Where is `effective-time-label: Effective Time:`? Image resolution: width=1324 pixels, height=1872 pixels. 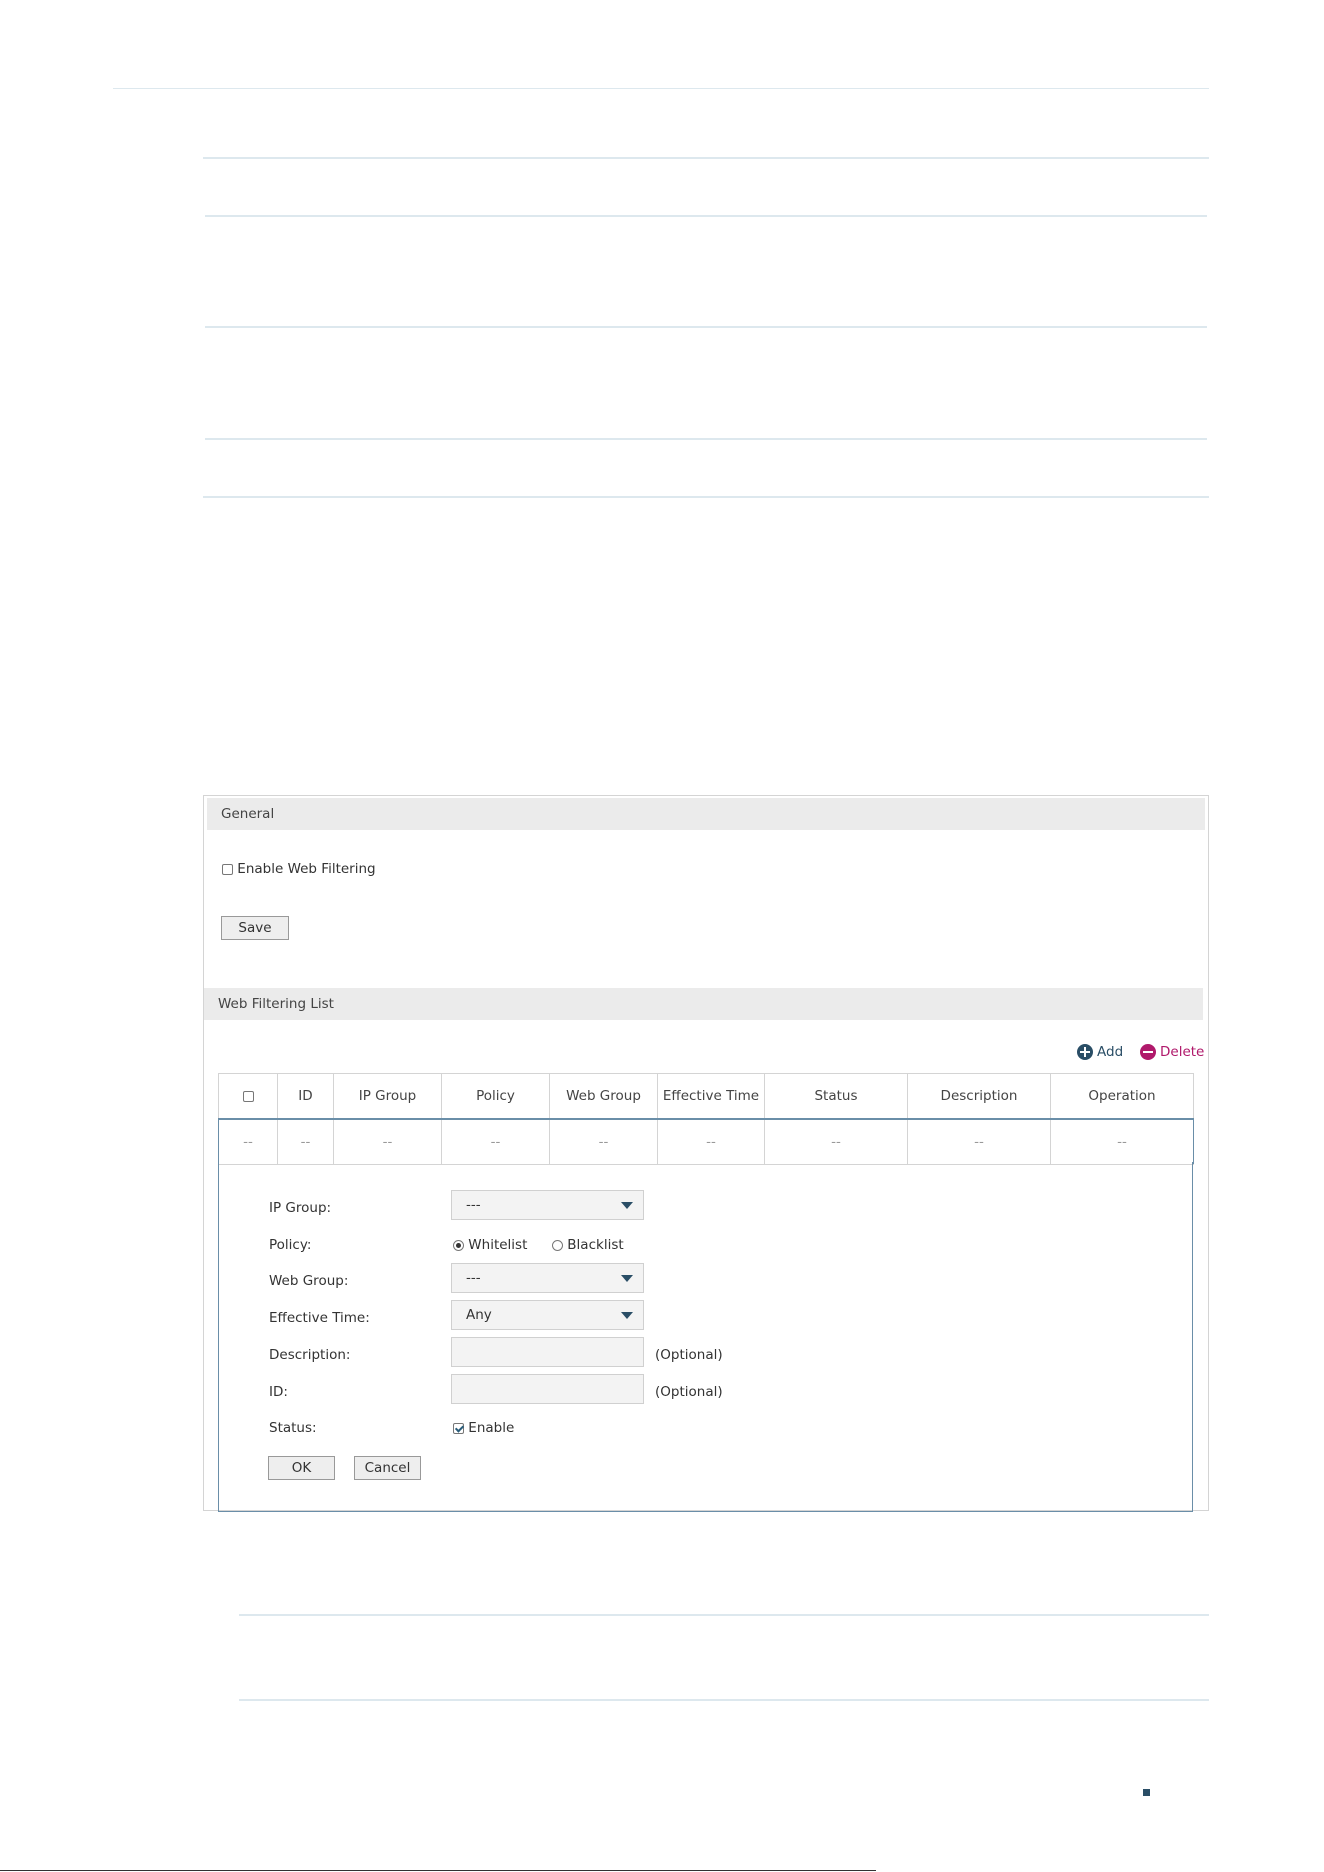 effective-time-label: Effective Time: is located at coordinates (319, 1318).